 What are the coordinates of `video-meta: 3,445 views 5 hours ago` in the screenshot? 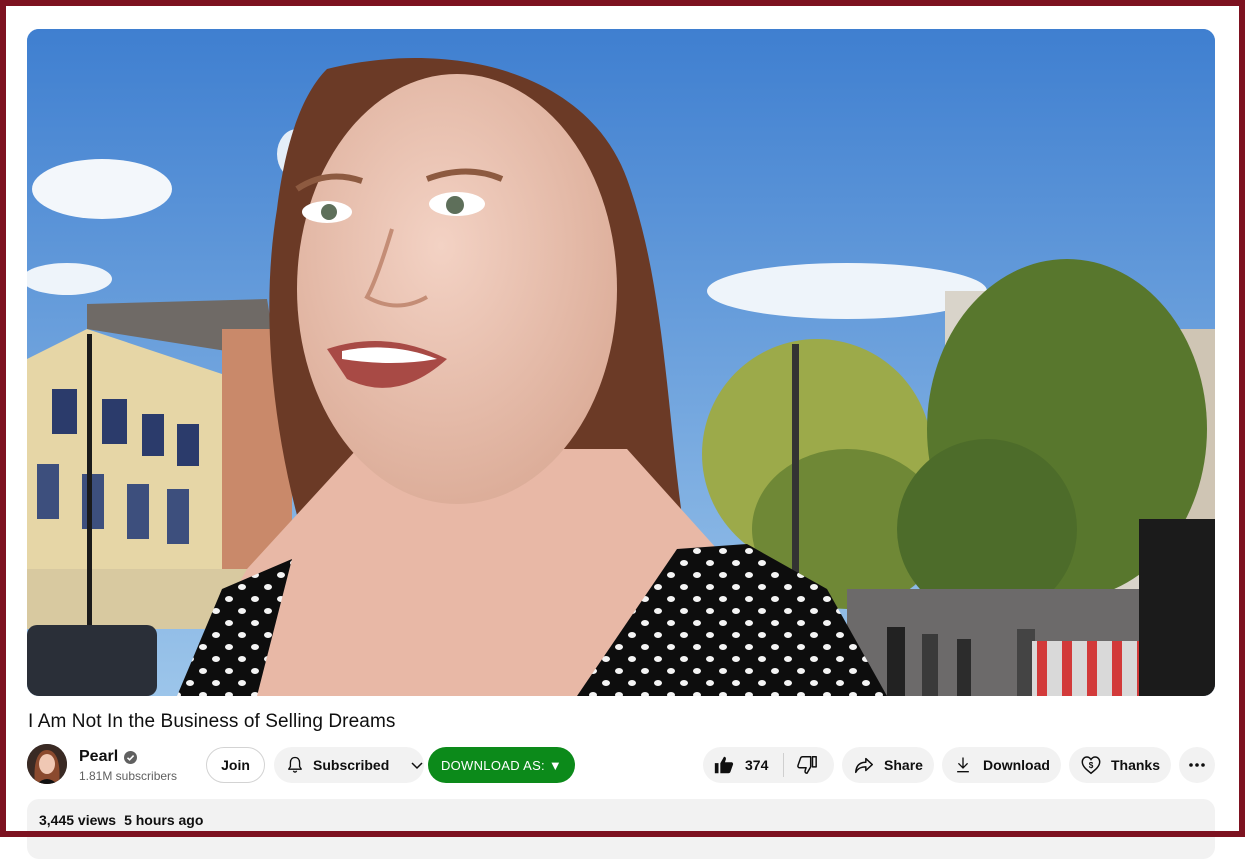 It's located at (121, 820).